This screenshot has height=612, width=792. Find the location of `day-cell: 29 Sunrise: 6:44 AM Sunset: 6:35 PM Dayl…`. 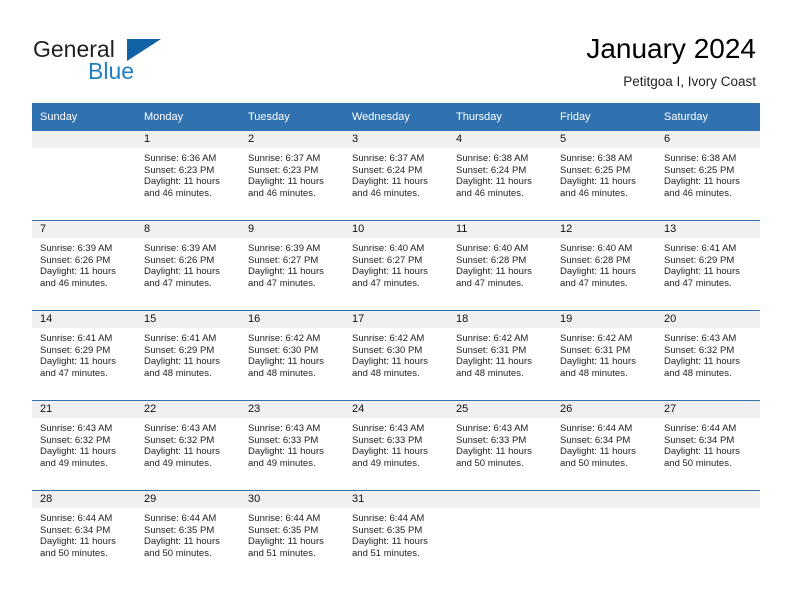

day-cell: 29 Sunrise: 6:44 AM Sunset: 6:35 PM Dayl… is located at coordinates (188, 535).